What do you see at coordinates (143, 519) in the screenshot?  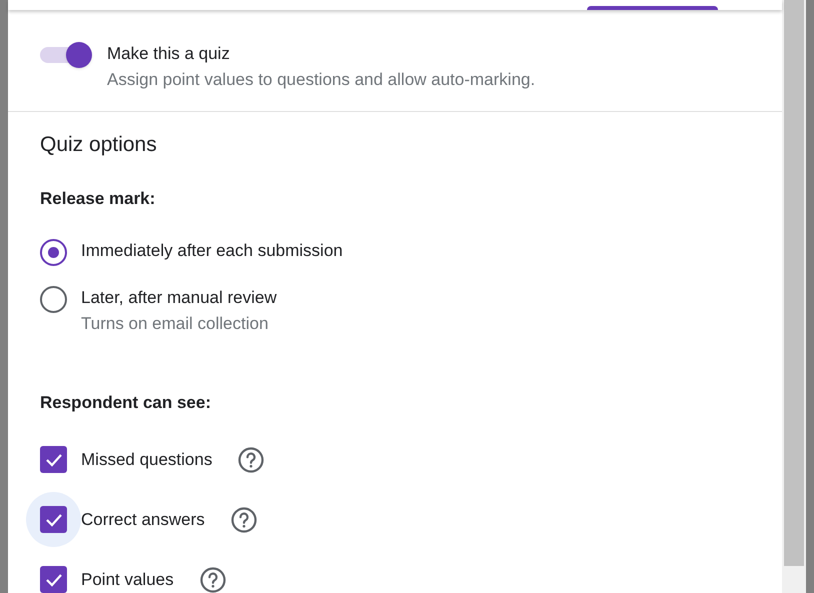 I see `checkbox-label: Correct answers` at bounding box center [143, 519].